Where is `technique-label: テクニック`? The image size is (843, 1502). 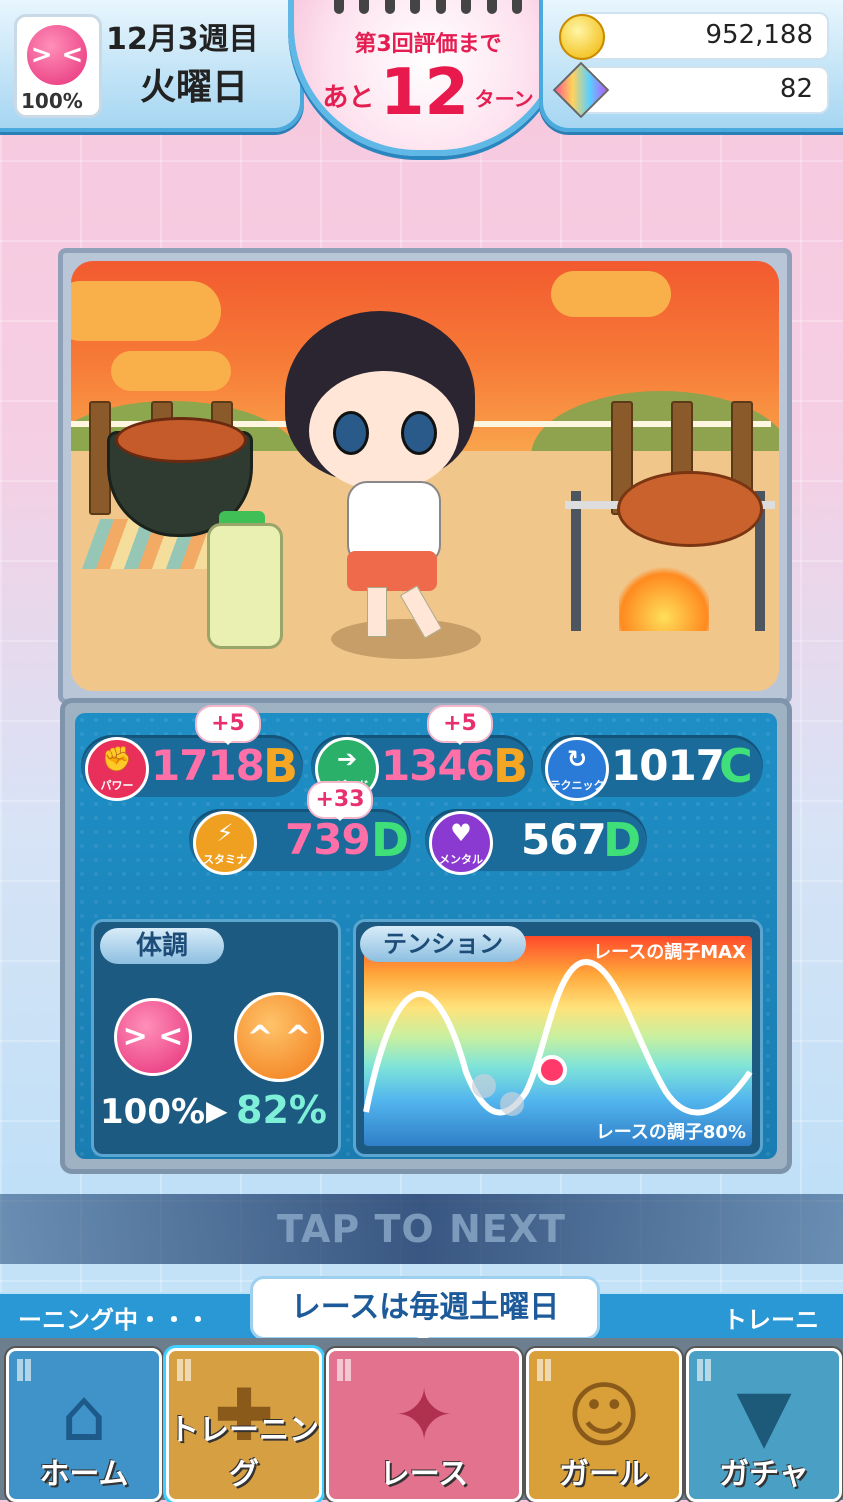 technique-label: テクニック is located at coordinates (577, 785).